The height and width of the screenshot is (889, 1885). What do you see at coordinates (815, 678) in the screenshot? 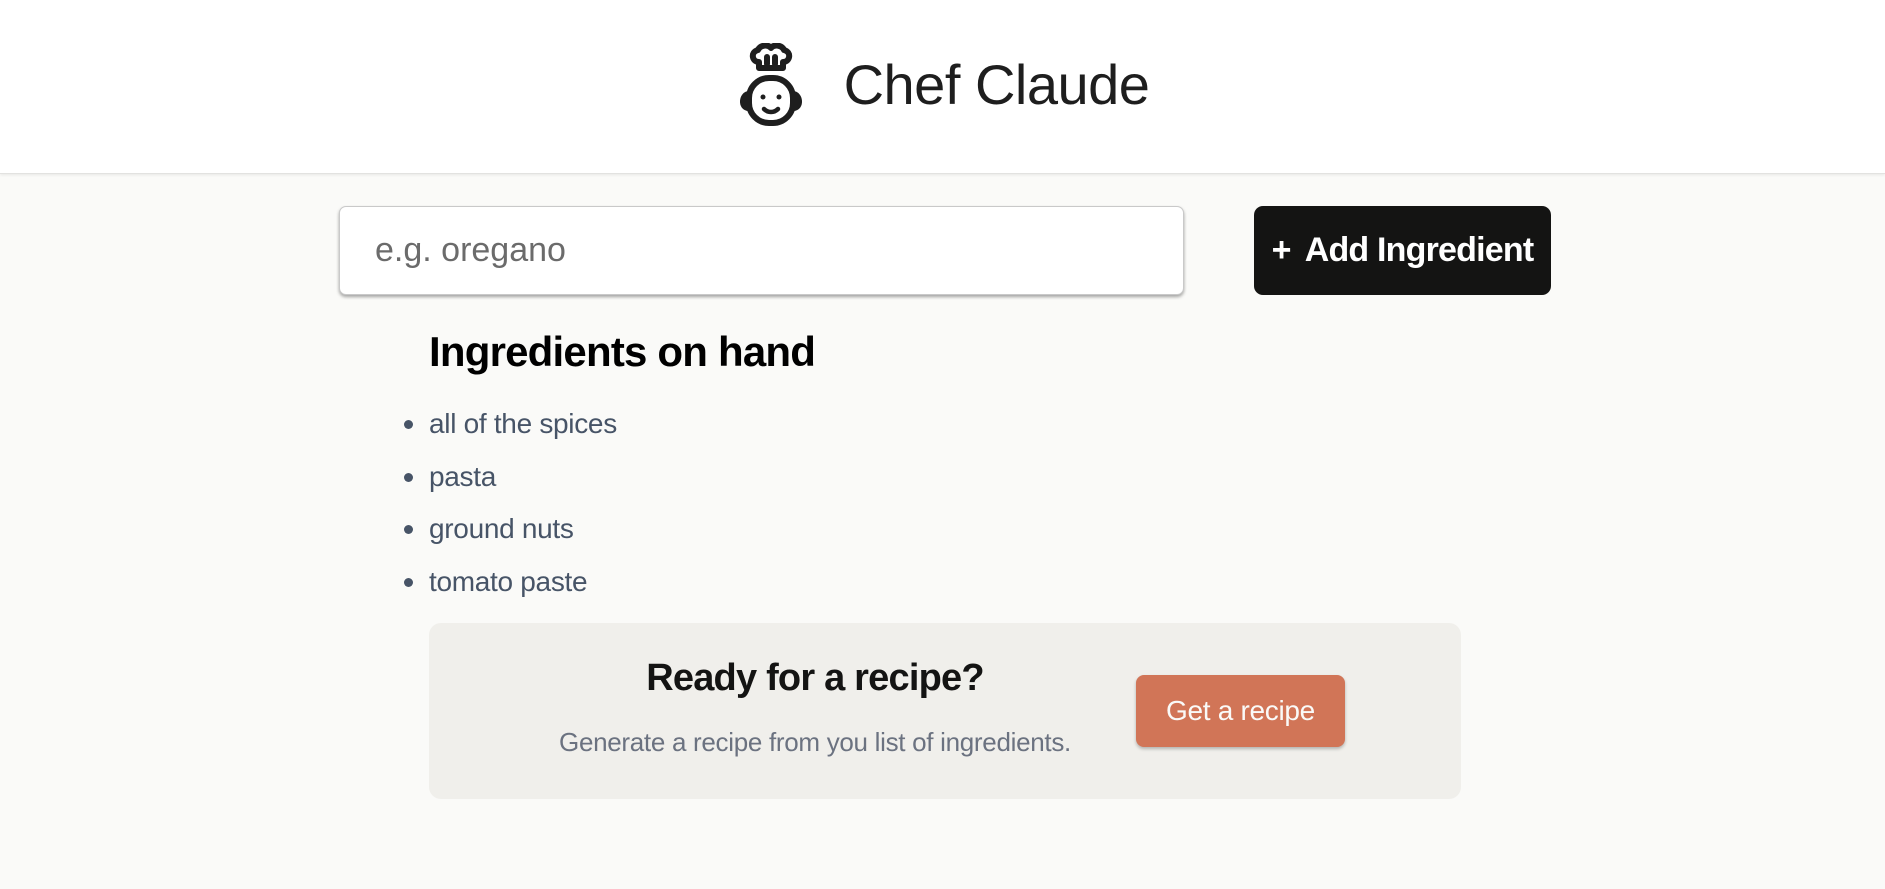
I see `panel-title: Ready for a recipe?` at bounding box center [815, 678].